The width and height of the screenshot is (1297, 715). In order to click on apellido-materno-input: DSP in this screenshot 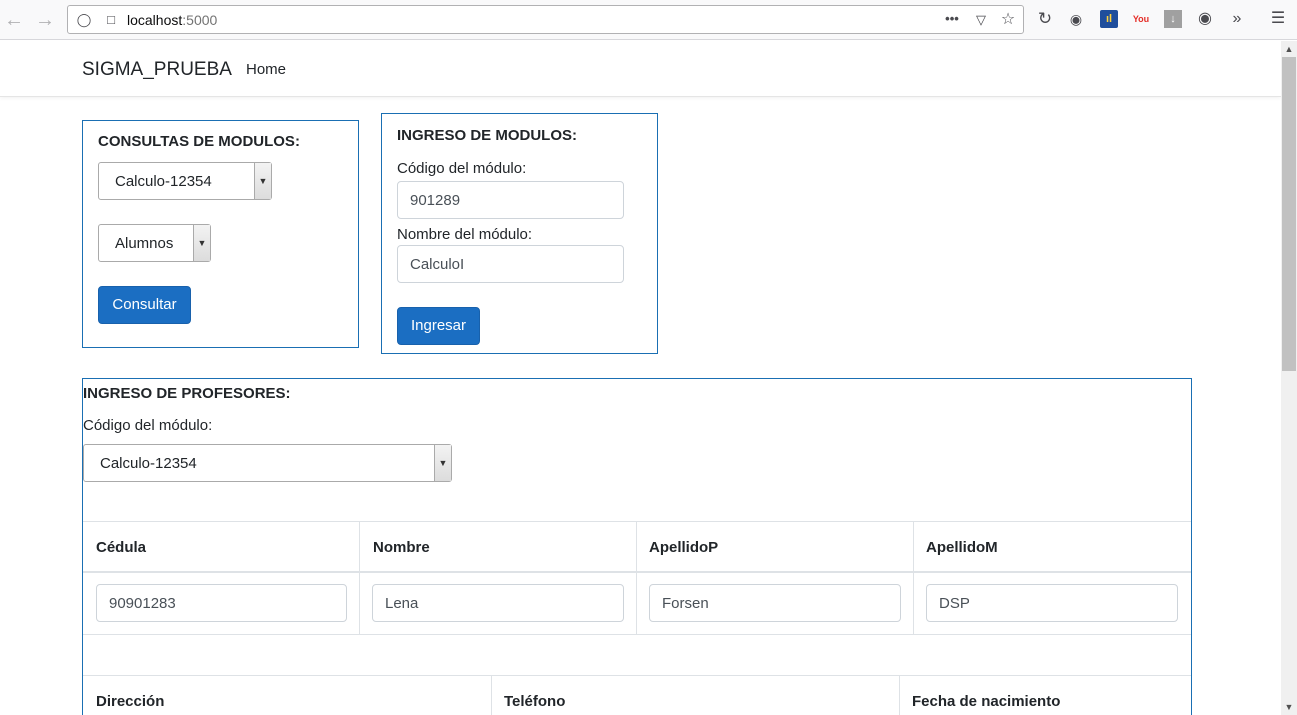, I will do `click(1052, 603)`.